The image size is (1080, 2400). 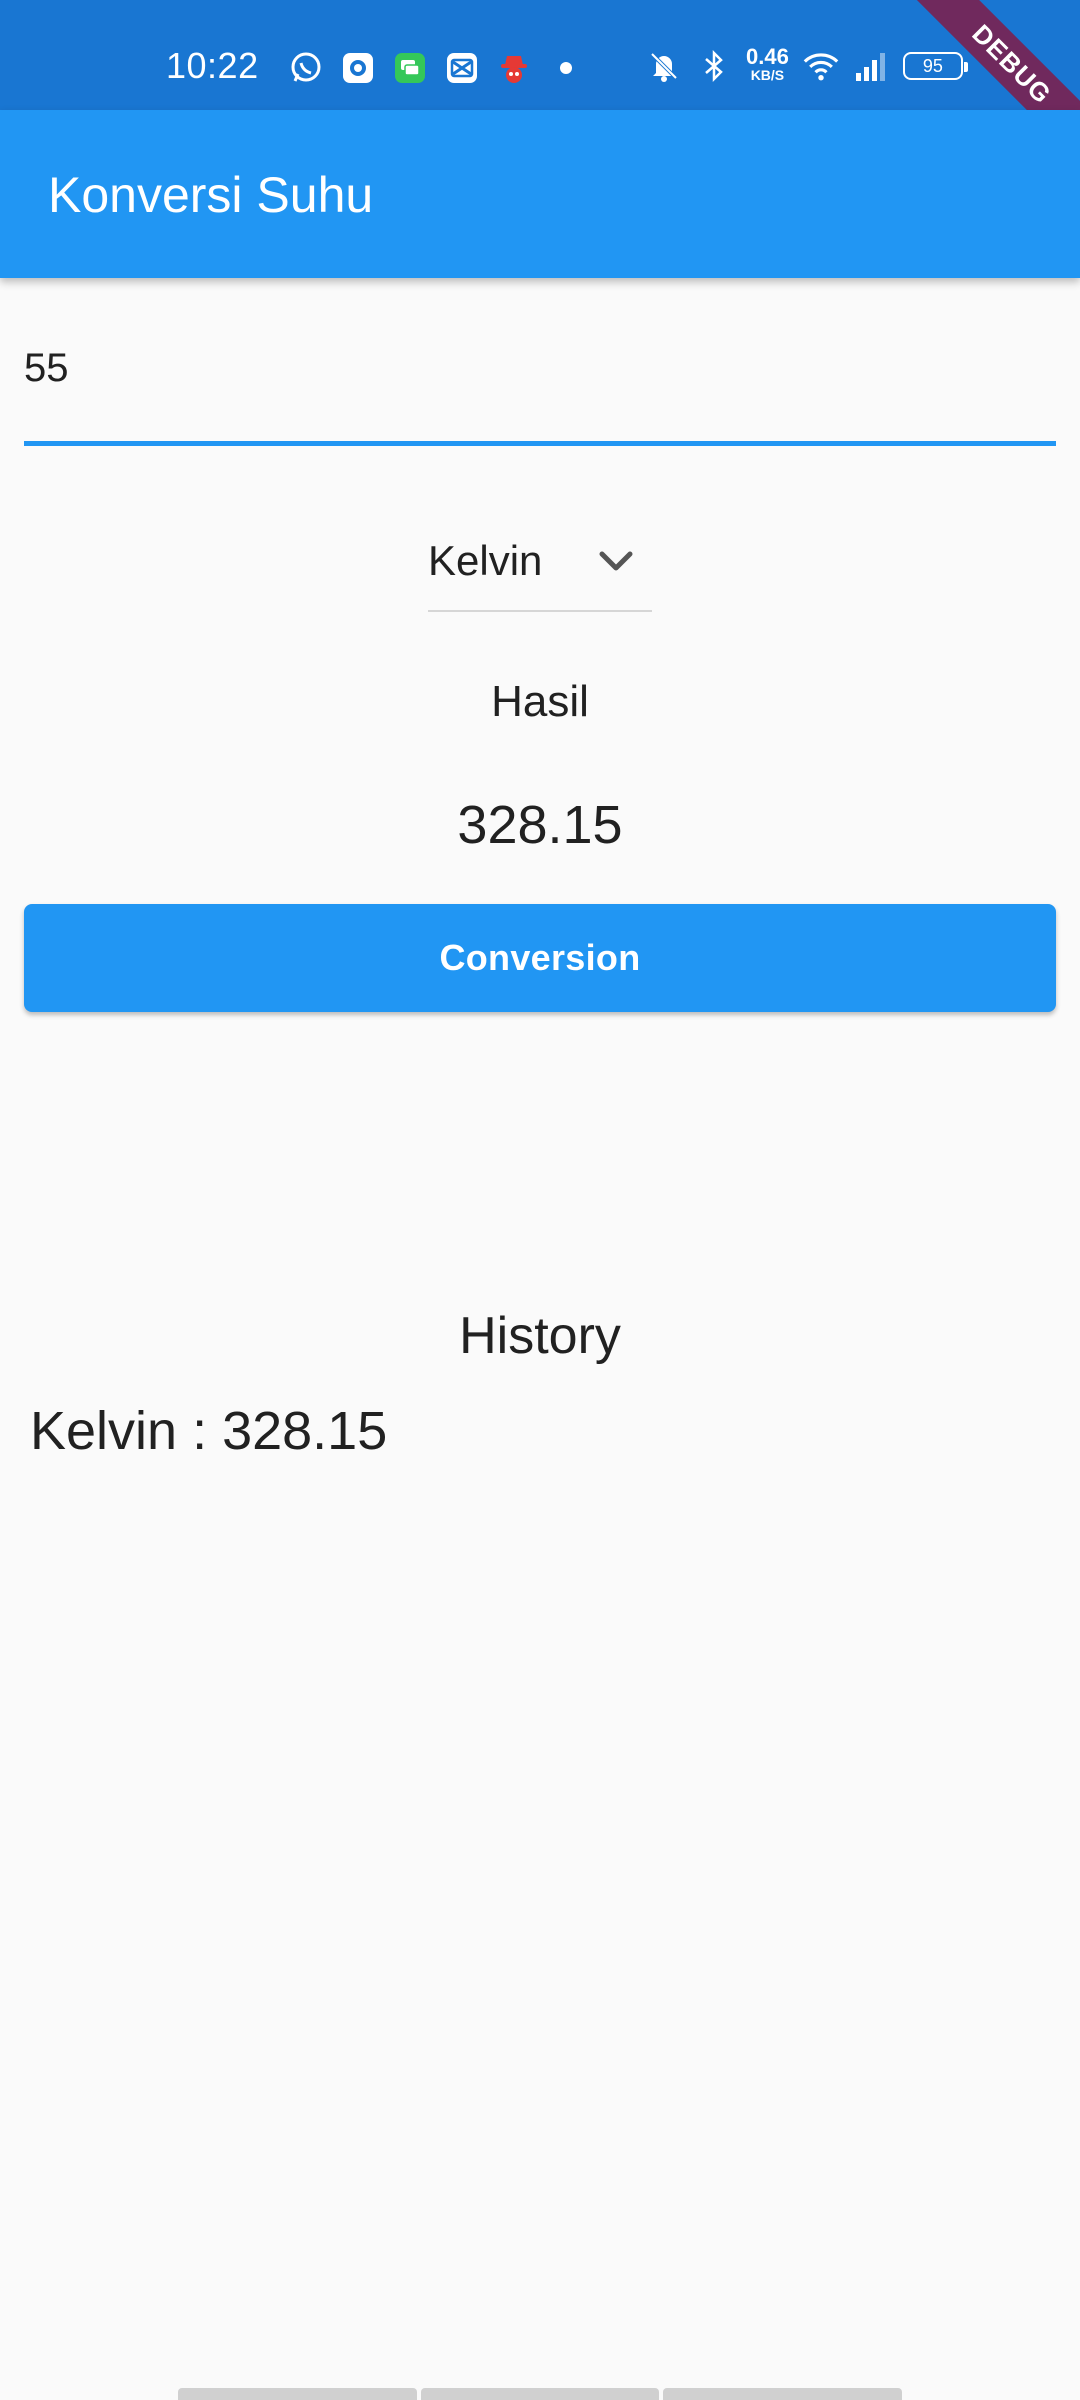 I want to click on result-value: 328.15, so click(x=540, y=825).